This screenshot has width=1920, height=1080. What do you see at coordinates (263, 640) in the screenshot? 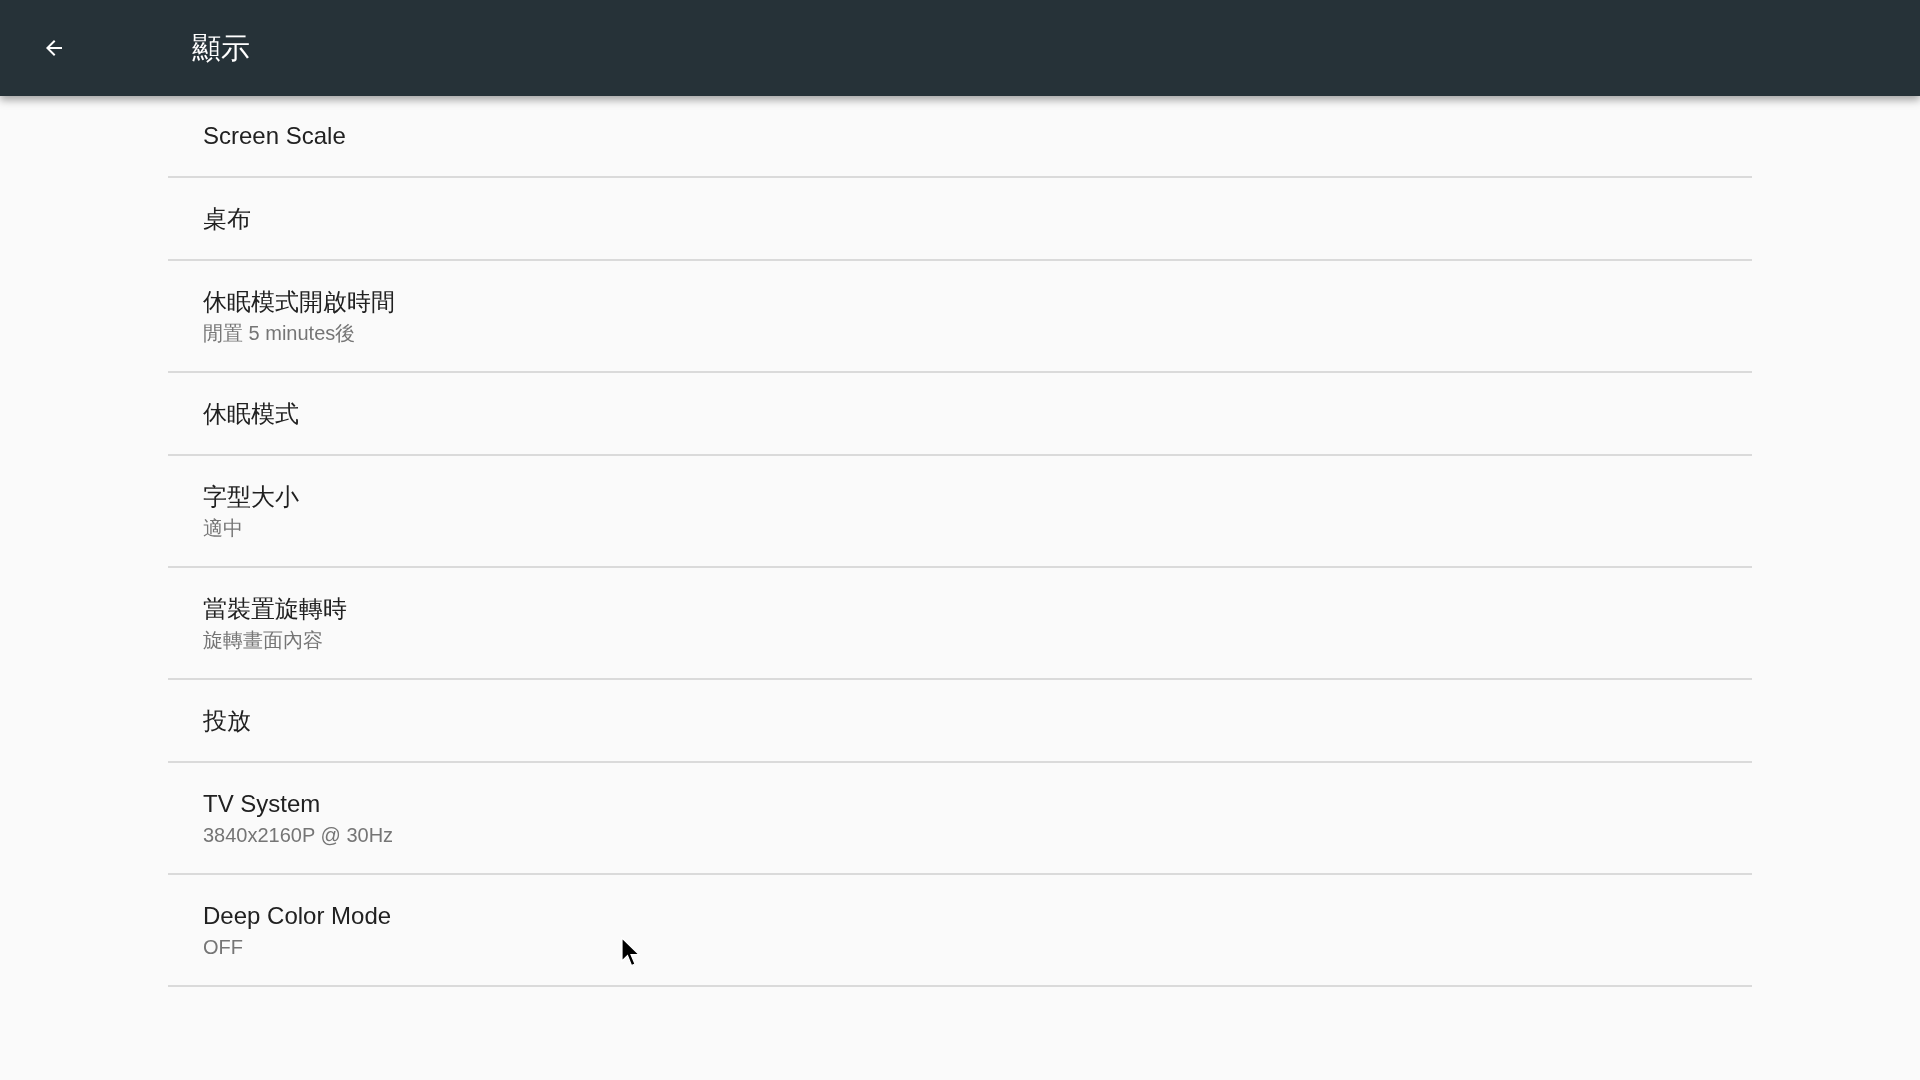
I see `setting-summary: 旋轉畫面內容` at bounding box center [263, 640].